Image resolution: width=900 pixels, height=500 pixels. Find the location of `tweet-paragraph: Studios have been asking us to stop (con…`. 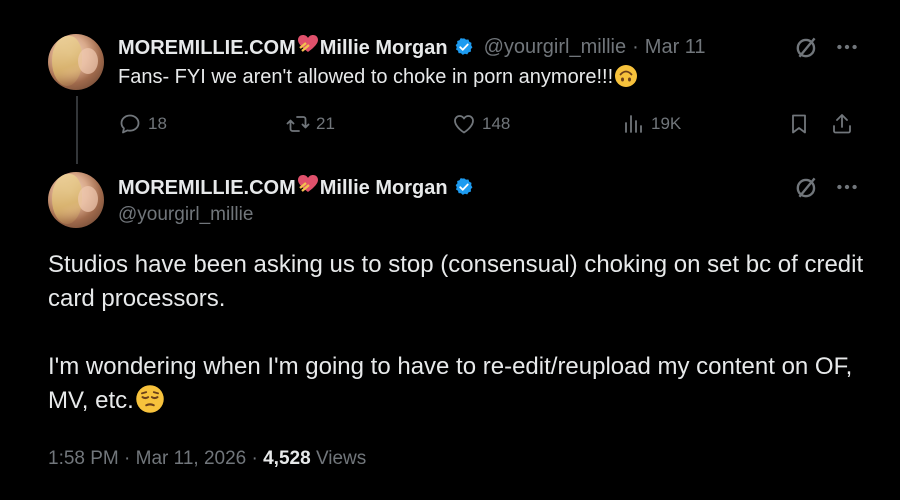

tweet-paragraph: Studios have been asking us to stop (con… is located at coordinates (456, 281).